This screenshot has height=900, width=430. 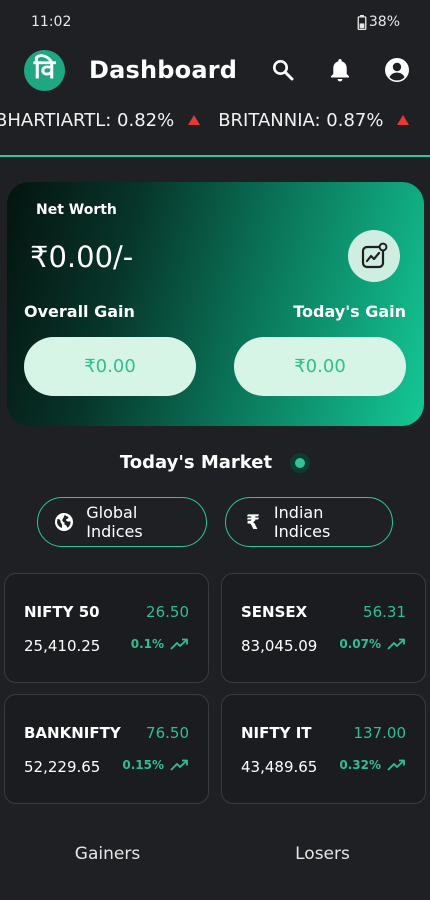 I want to click on status-bar: 11:02 38%, so click(x=215, y=22).